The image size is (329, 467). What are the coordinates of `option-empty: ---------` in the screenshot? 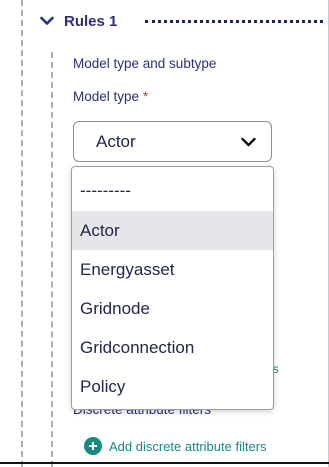 It's located at (172, 189).